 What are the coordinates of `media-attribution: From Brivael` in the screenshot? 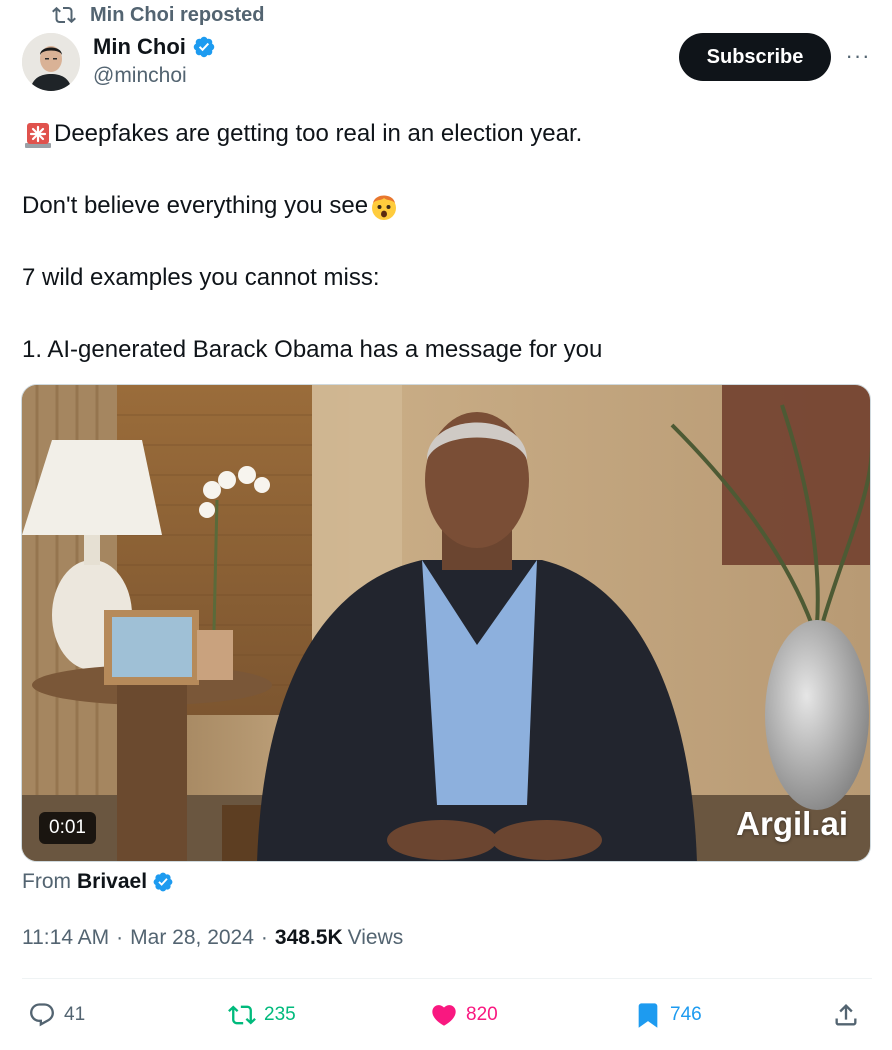 It's located at (98, 882).